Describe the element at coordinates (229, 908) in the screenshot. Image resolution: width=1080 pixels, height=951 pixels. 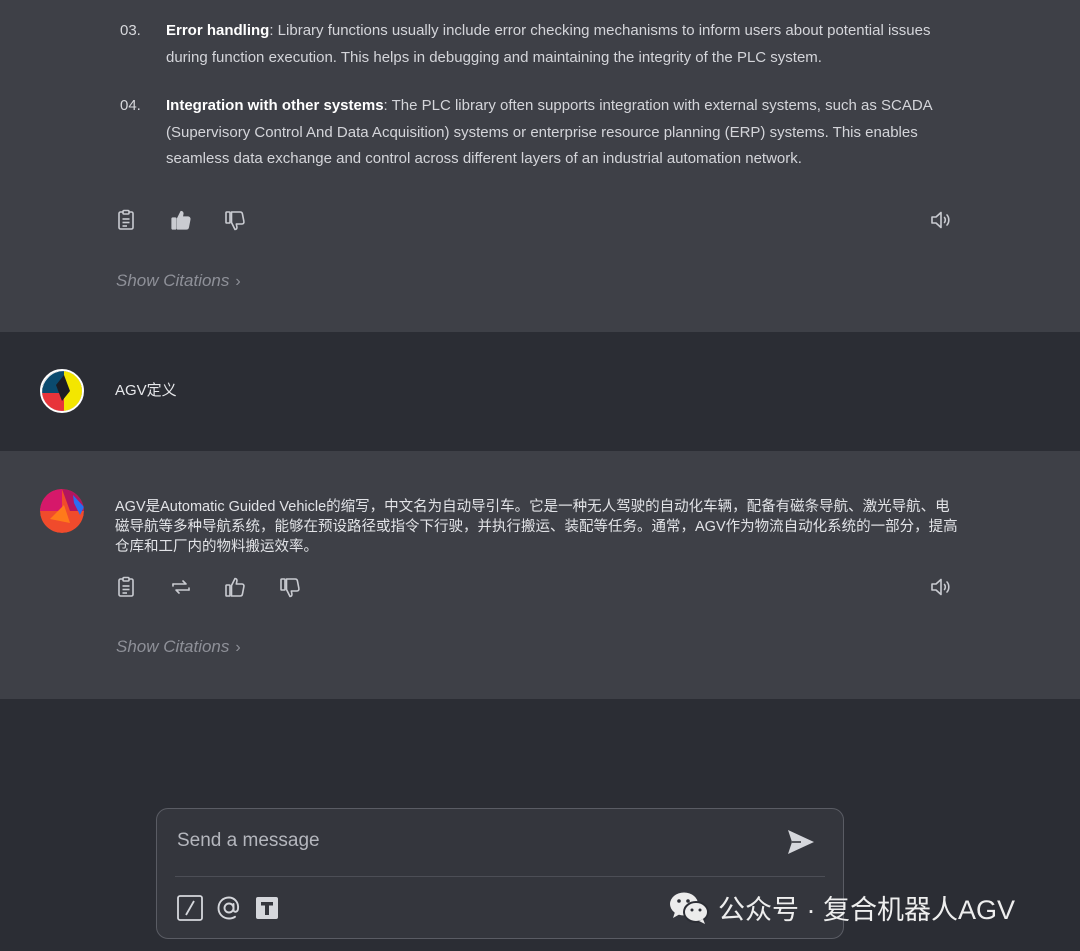
I see `at-mention-icon` at that location.